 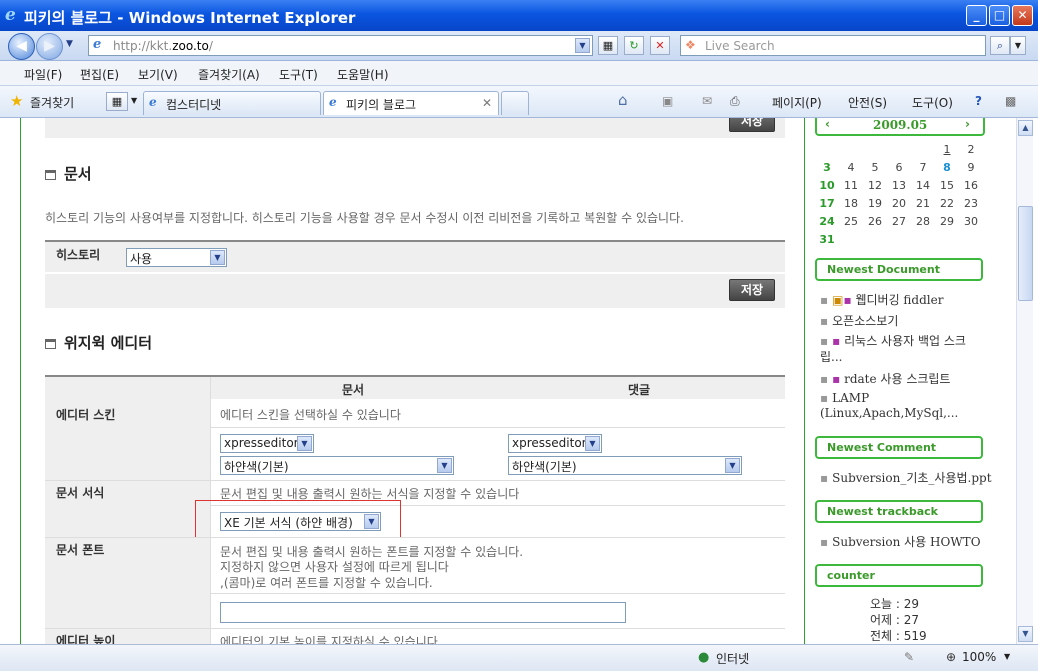 I want to click on scroll-up-icon: ▲, so click(x=1025, y=128).